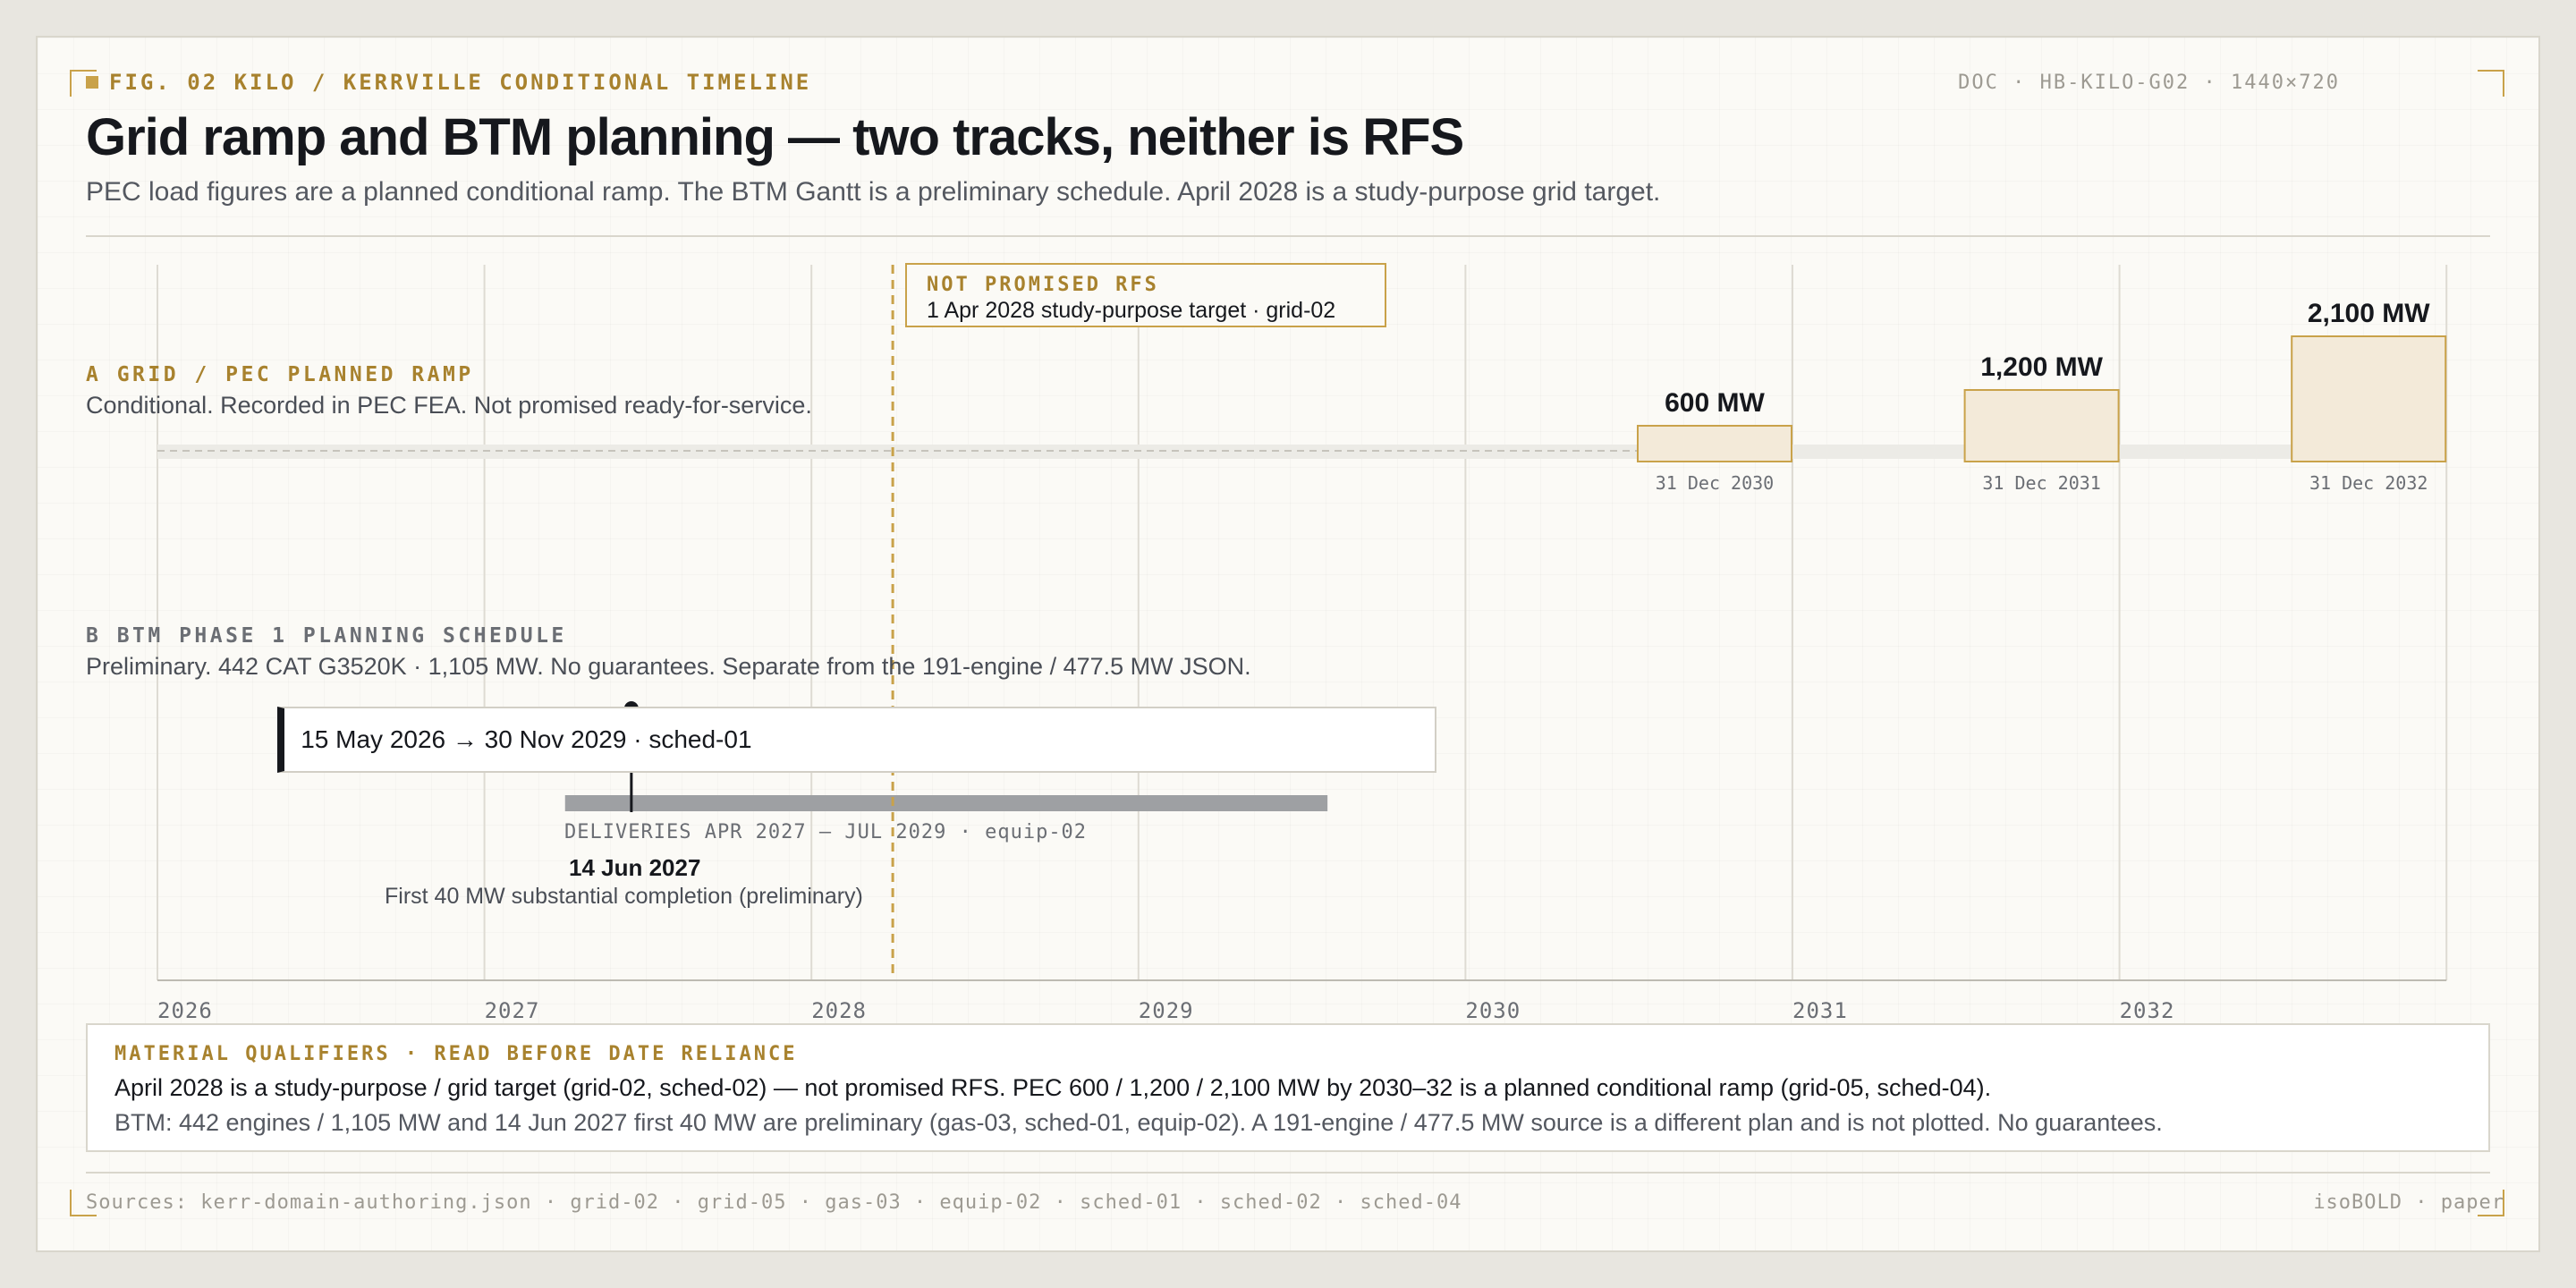 This screenshot has width=2576, height=1288. Describe the element at coordinates (326, 636) in the screenshot. I see `track-b-kicker: B BTM PHASE 1 PLANNING SCHEDULE` at that location.